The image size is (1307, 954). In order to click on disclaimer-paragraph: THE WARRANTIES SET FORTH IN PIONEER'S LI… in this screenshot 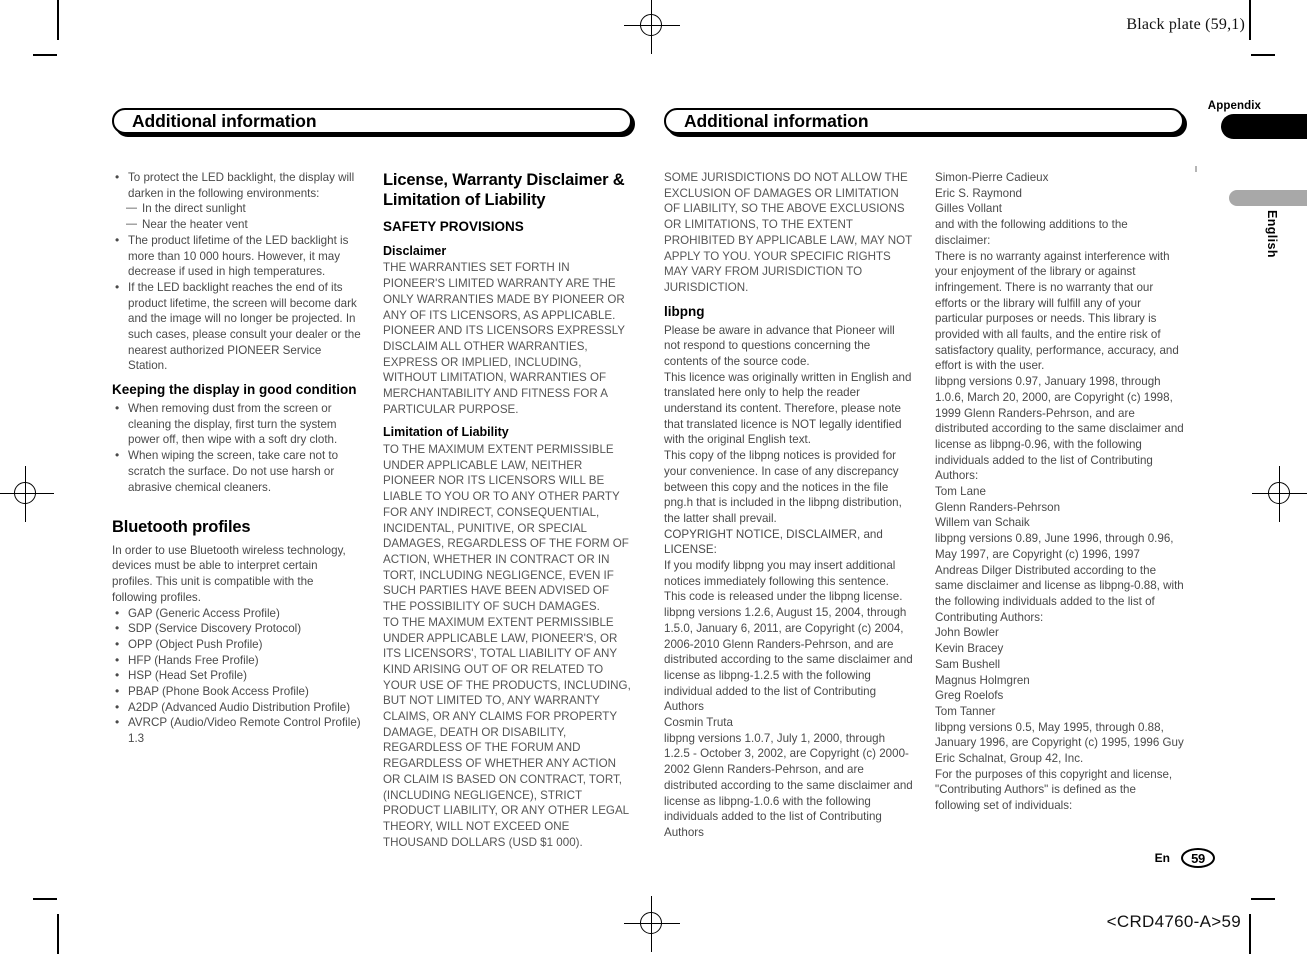, I will do `click(504, 338)`.